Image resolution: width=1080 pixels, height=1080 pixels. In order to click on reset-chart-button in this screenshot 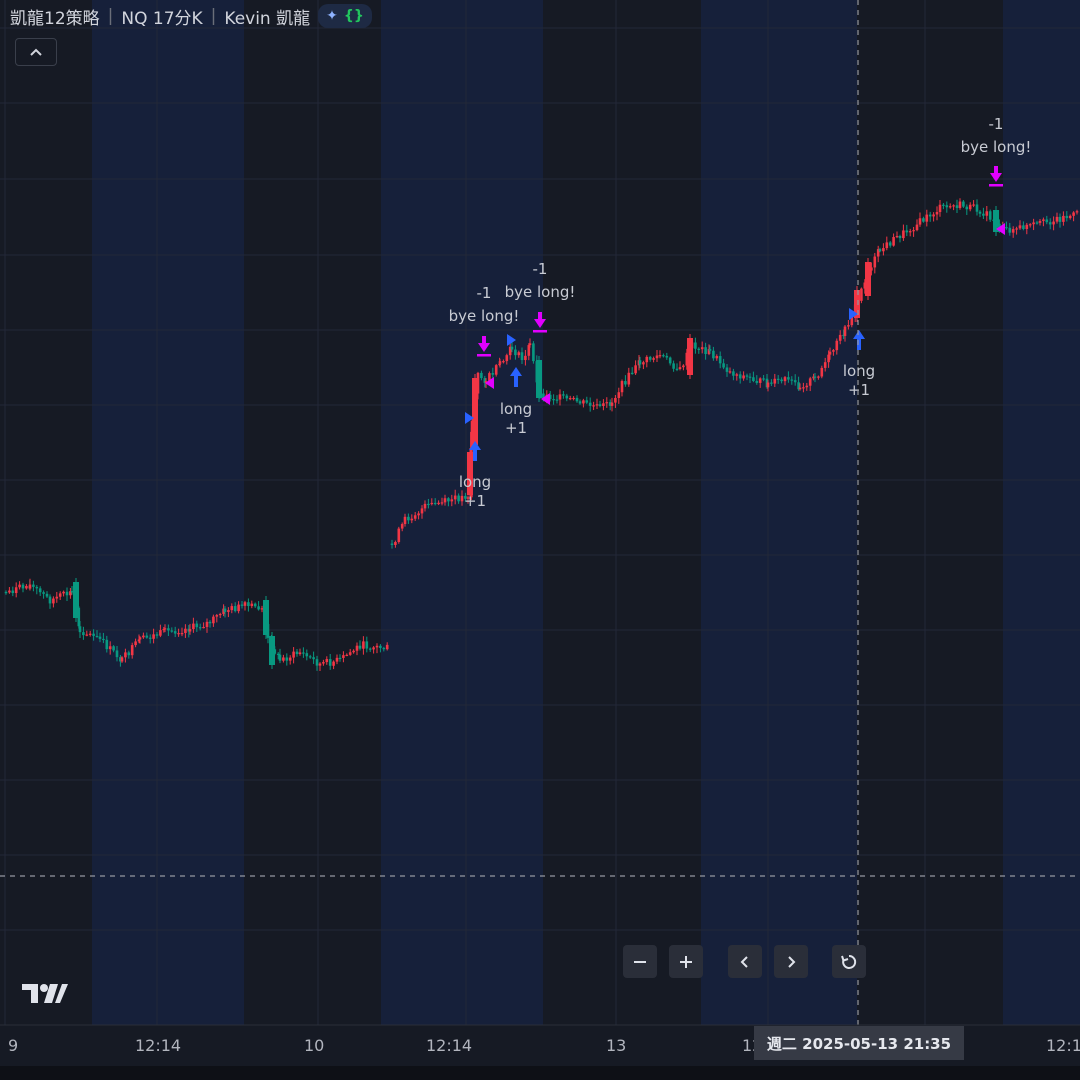, I will do `click(849, 961)`.